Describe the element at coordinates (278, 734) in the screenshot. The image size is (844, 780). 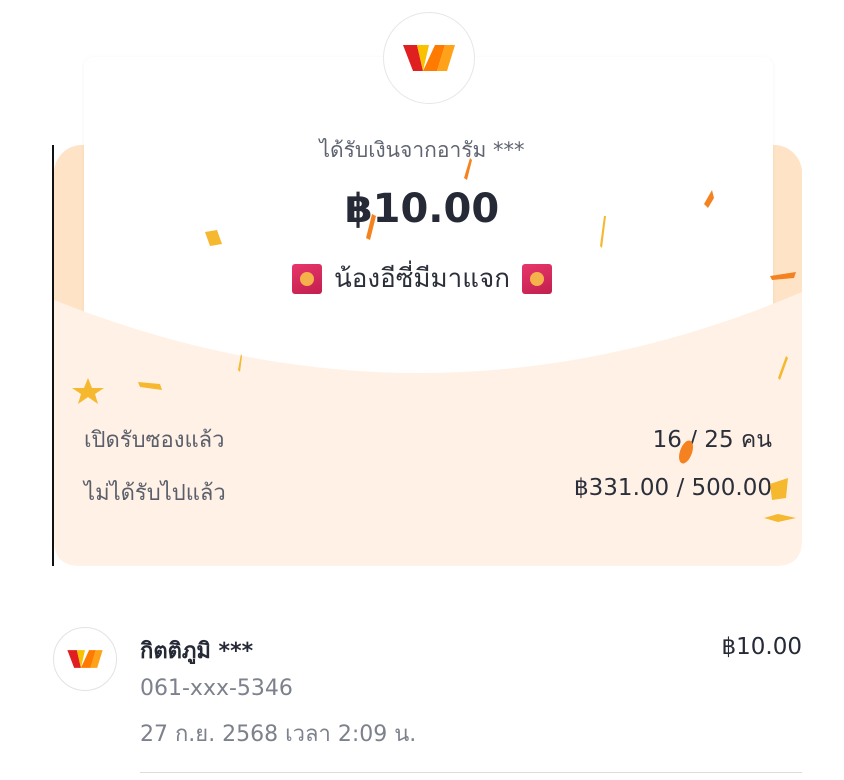
I see `recipient-time: 27 ก.ย. 2568 เวลา 2:09 น.` at that location.